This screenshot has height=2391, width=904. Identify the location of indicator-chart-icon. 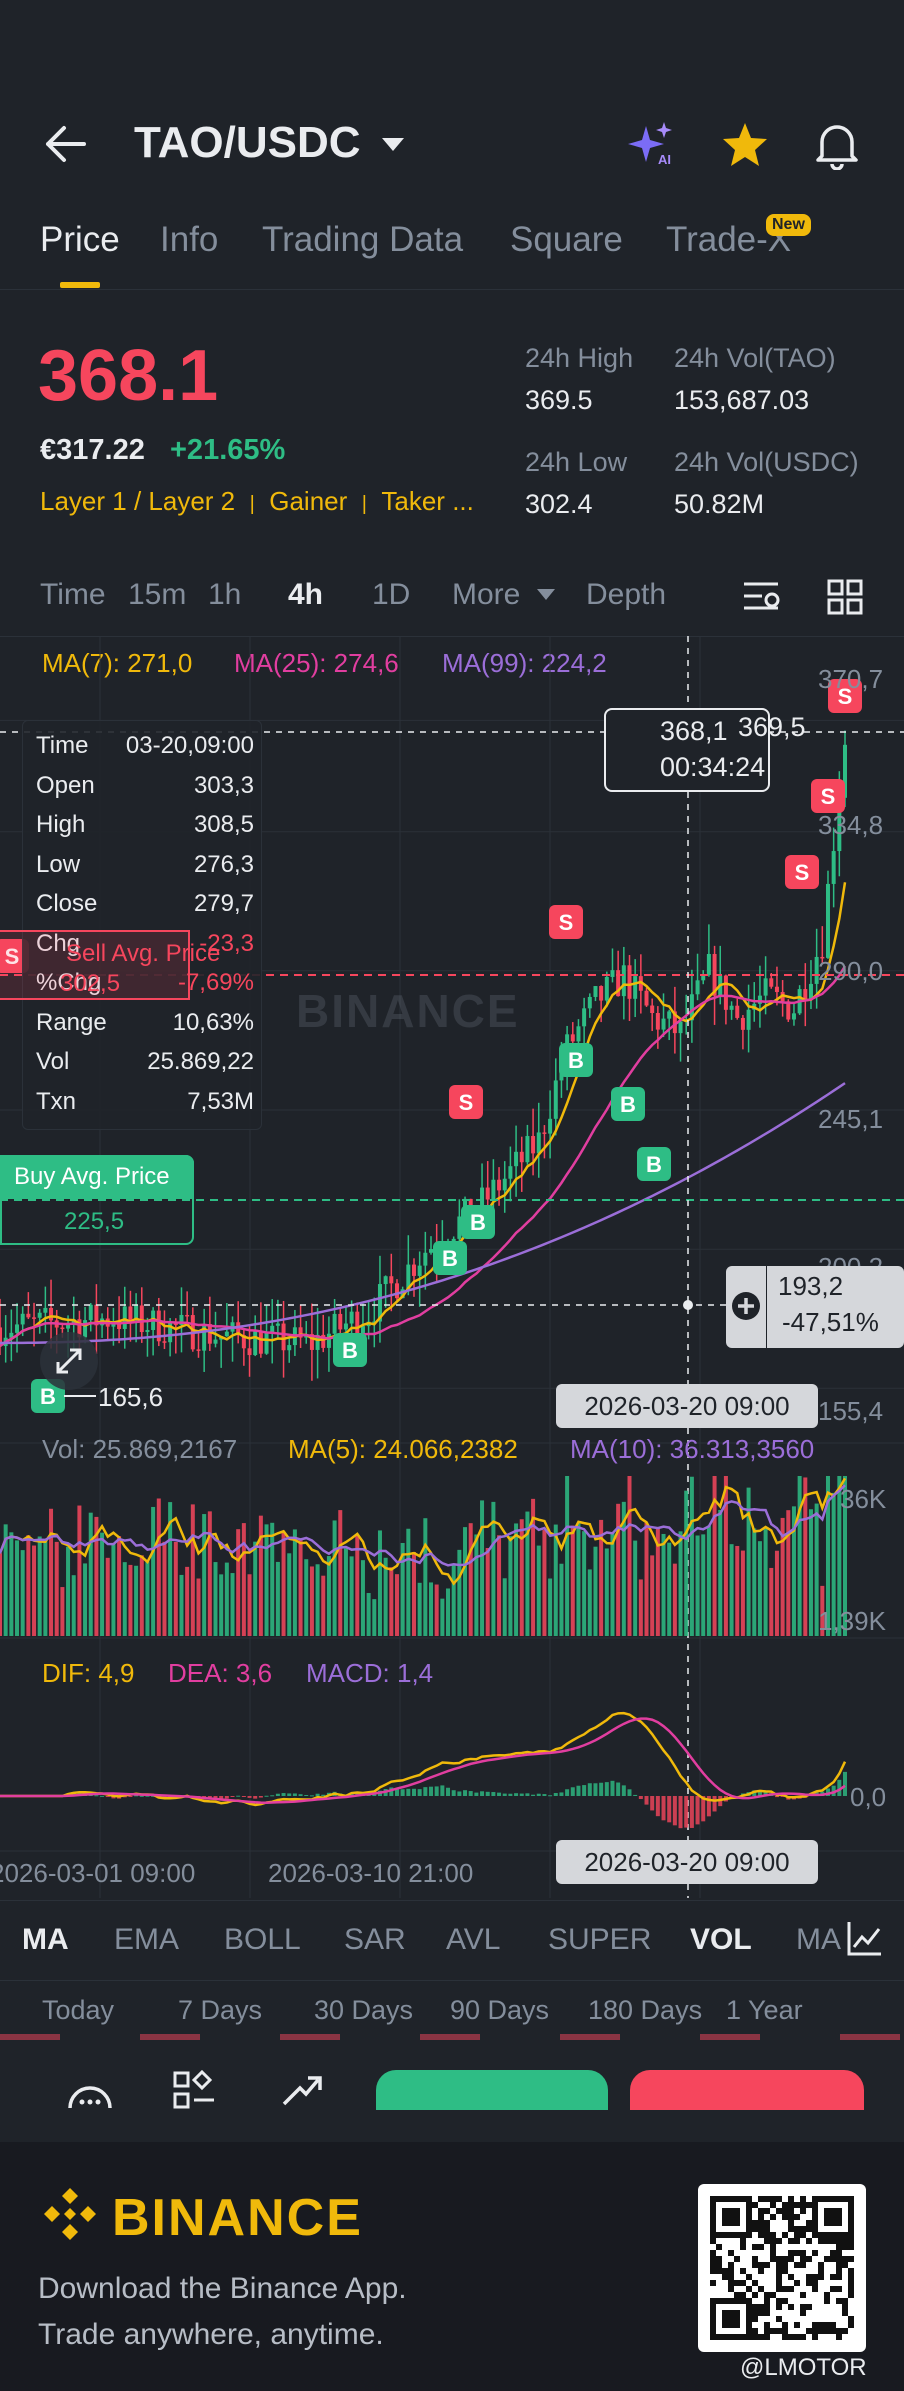
(865, 1938).